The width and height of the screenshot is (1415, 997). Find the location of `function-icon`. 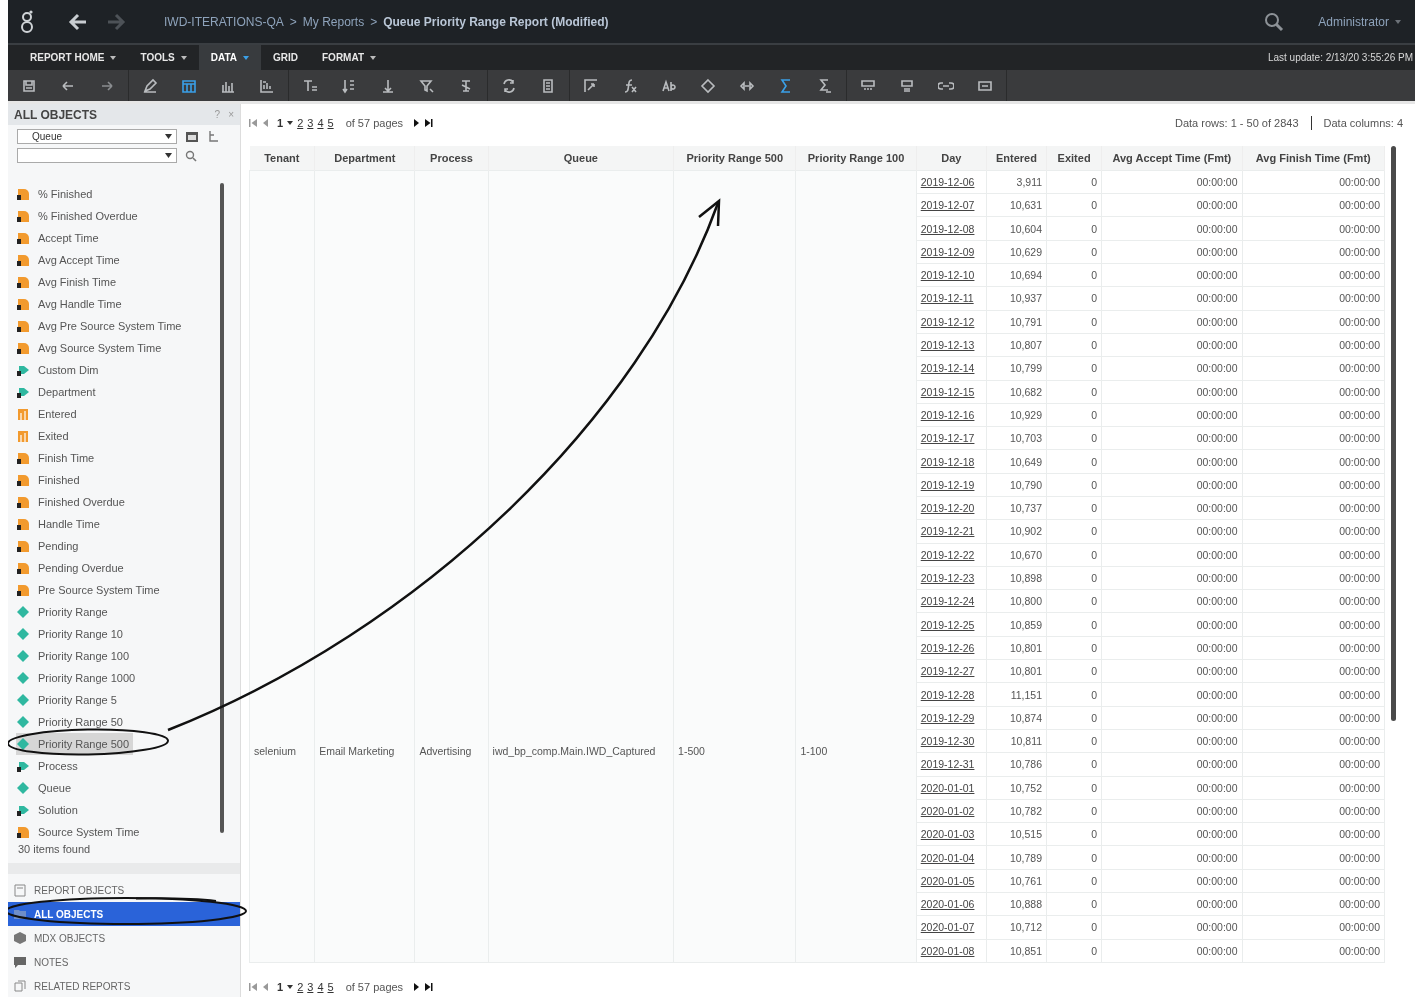

function-icon is located at coordinates (630, 85).